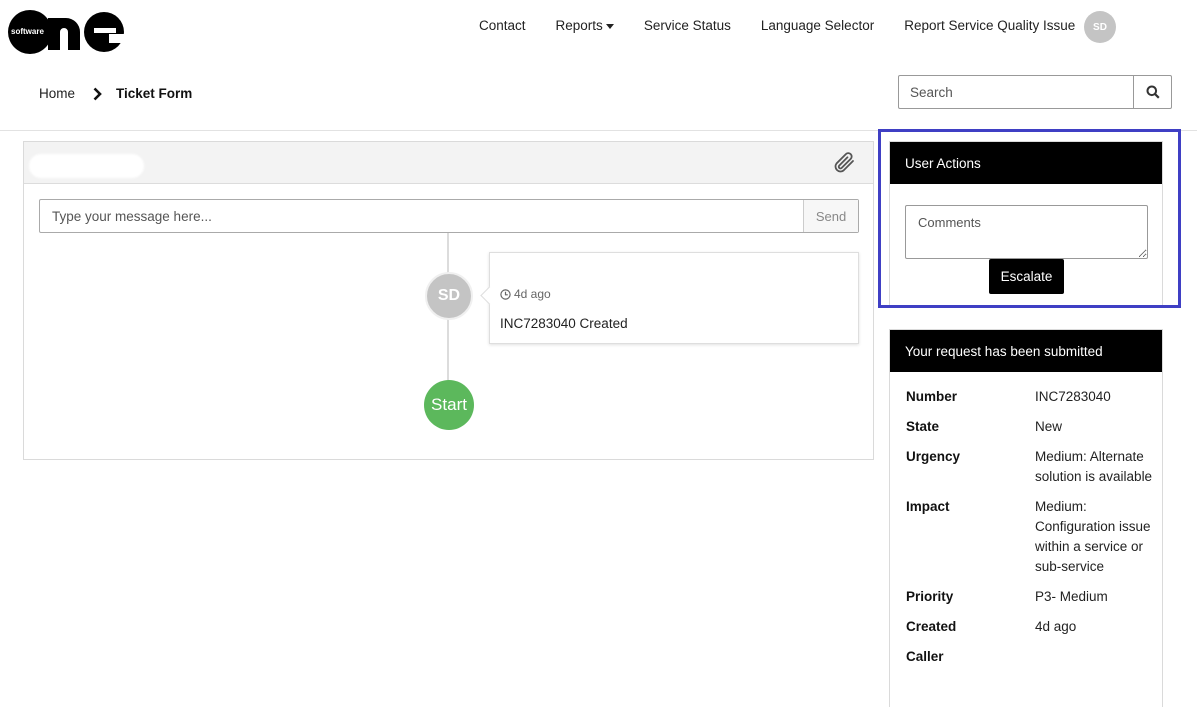  What do you see at coordinates (830, 216) in the screenshot?
I see `send-button: Send` at bounding box center [830, 216].